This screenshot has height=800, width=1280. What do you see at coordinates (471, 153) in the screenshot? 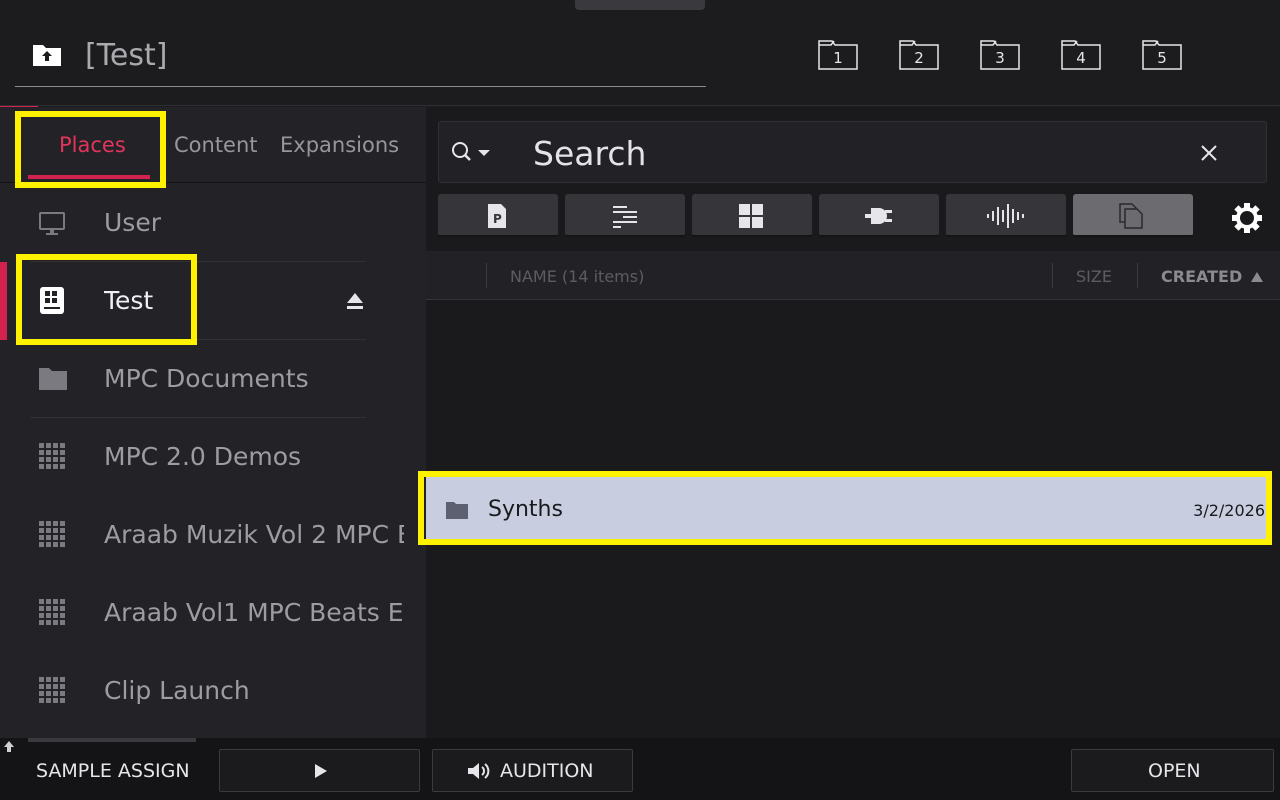
I see `search-icon` at bounding box center [471, 153].